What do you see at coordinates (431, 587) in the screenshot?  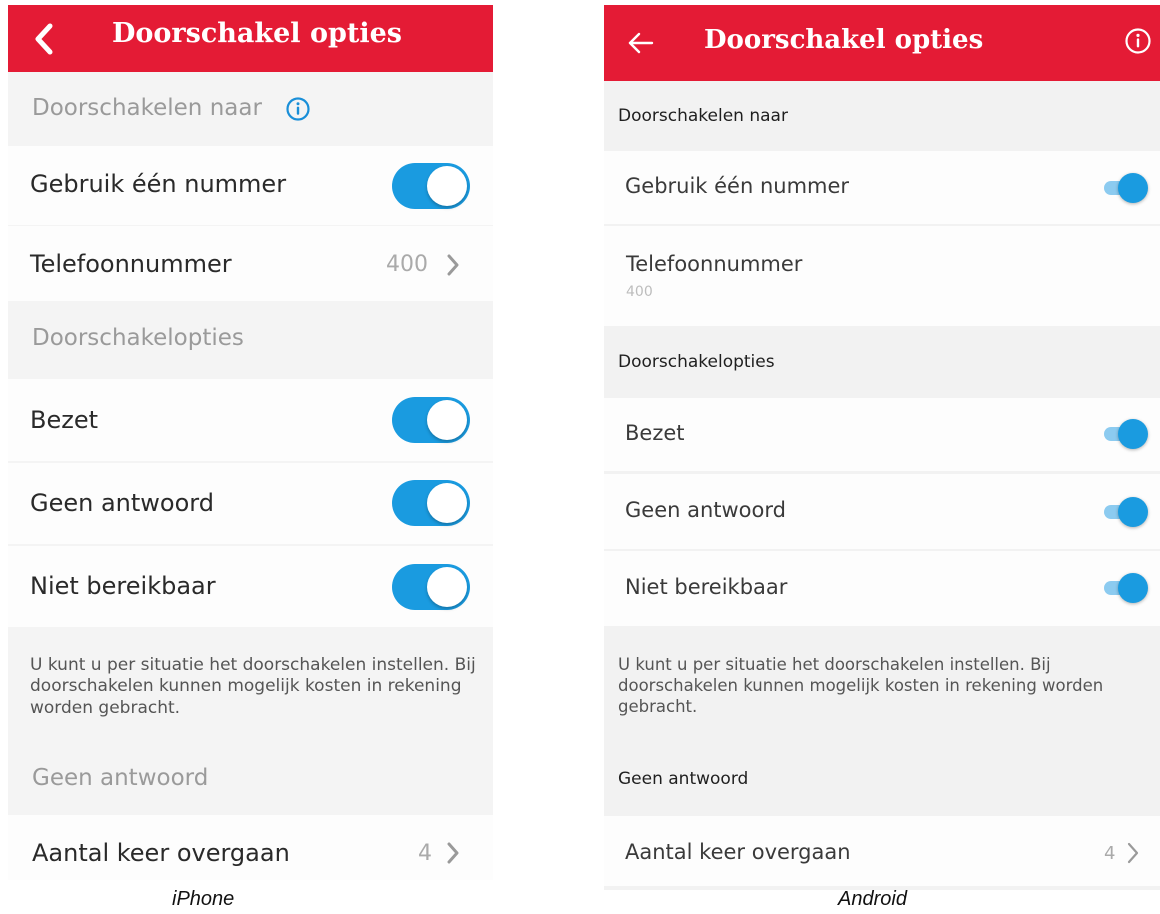 I see `unreachable-toggle` at bounding box center [431, 587].